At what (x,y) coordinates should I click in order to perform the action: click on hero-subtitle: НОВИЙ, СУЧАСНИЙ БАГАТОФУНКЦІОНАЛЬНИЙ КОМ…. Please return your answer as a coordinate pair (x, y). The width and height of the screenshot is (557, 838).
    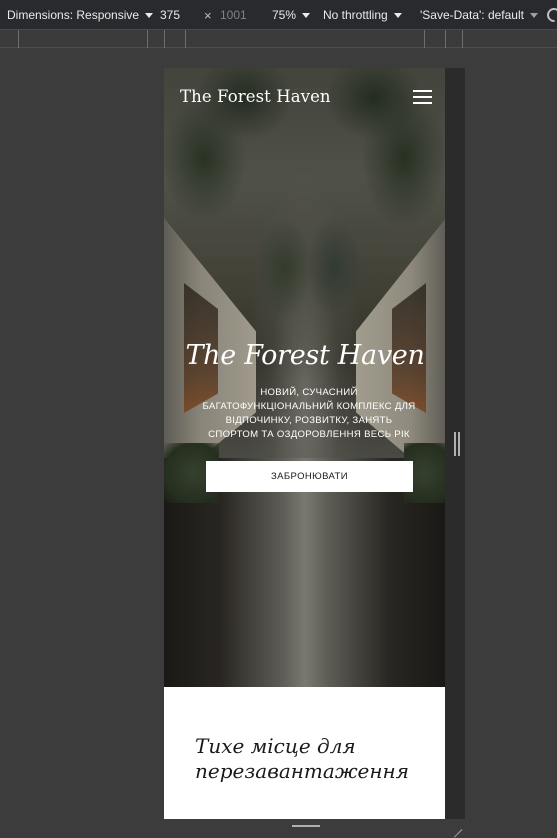
    Looking at the image, I should click on (309, 413).